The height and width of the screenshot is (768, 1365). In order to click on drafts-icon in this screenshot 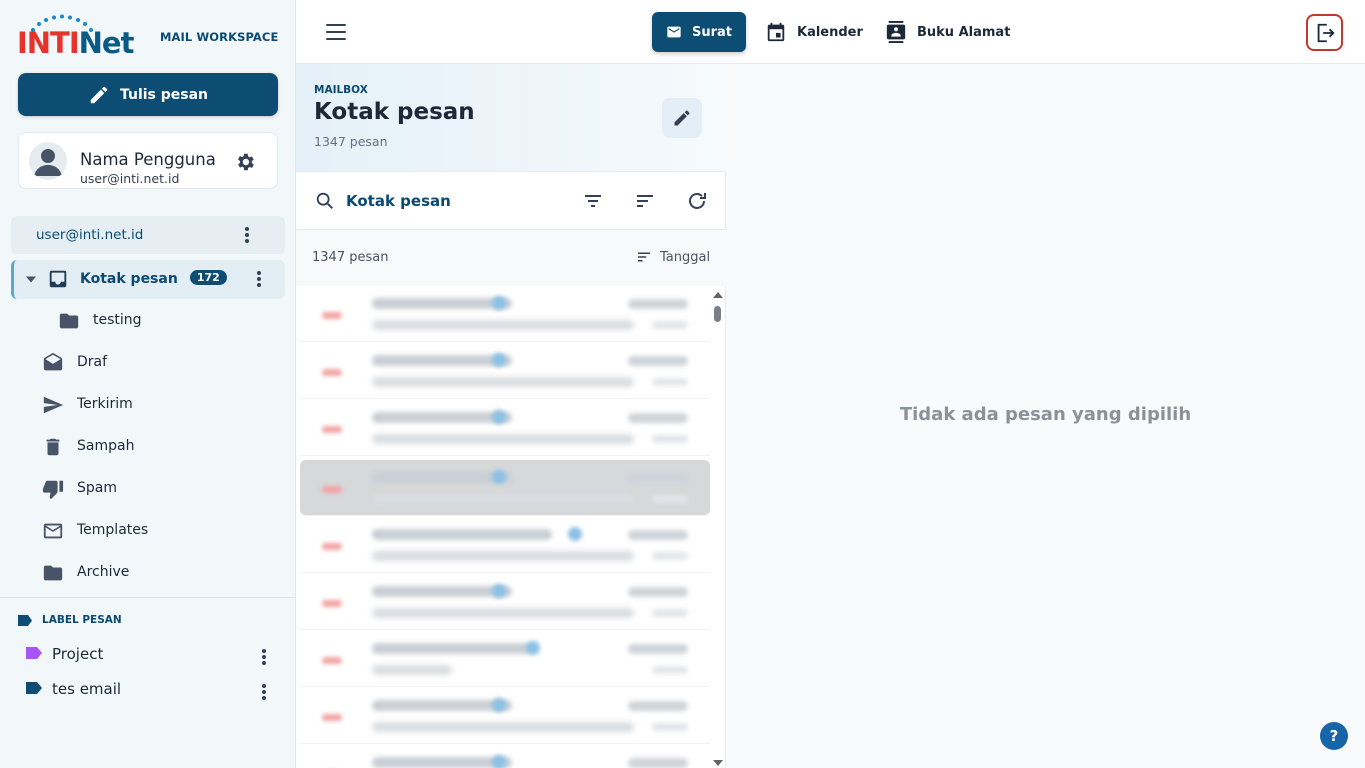, I will do `click(53, 361)`.